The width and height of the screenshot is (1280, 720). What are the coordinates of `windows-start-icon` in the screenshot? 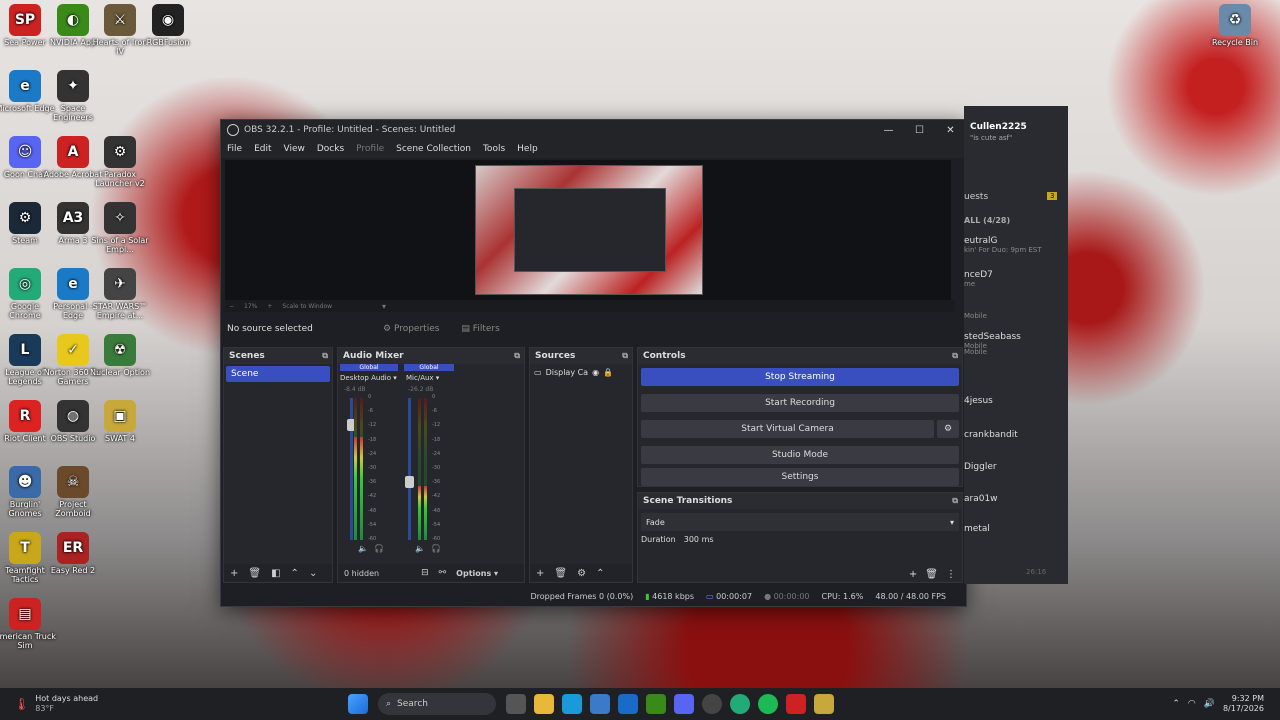 It's located at (358, 704).